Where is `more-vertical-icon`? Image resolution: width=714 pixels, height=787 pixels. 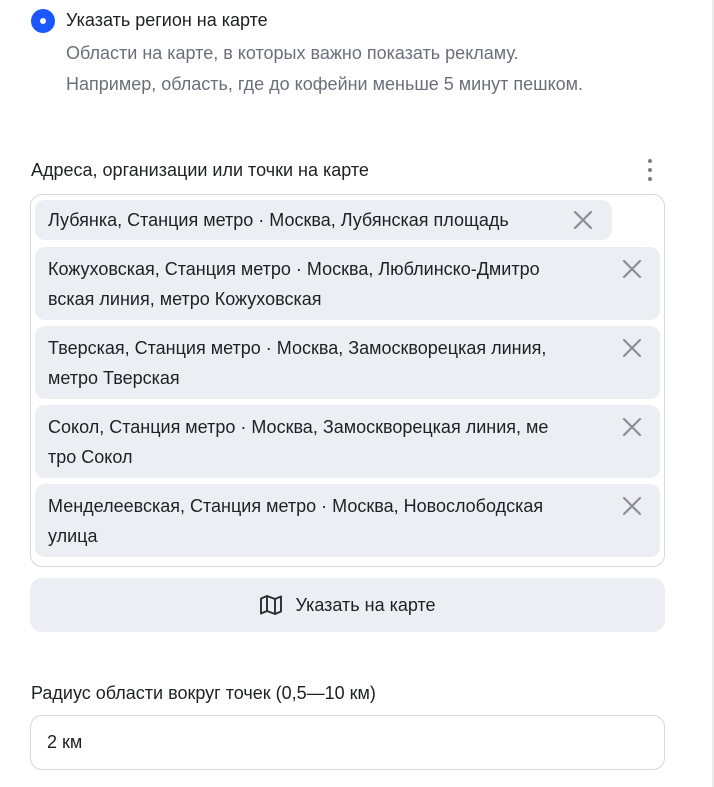
more-vertical-icon is located at coordinates (650, 161).